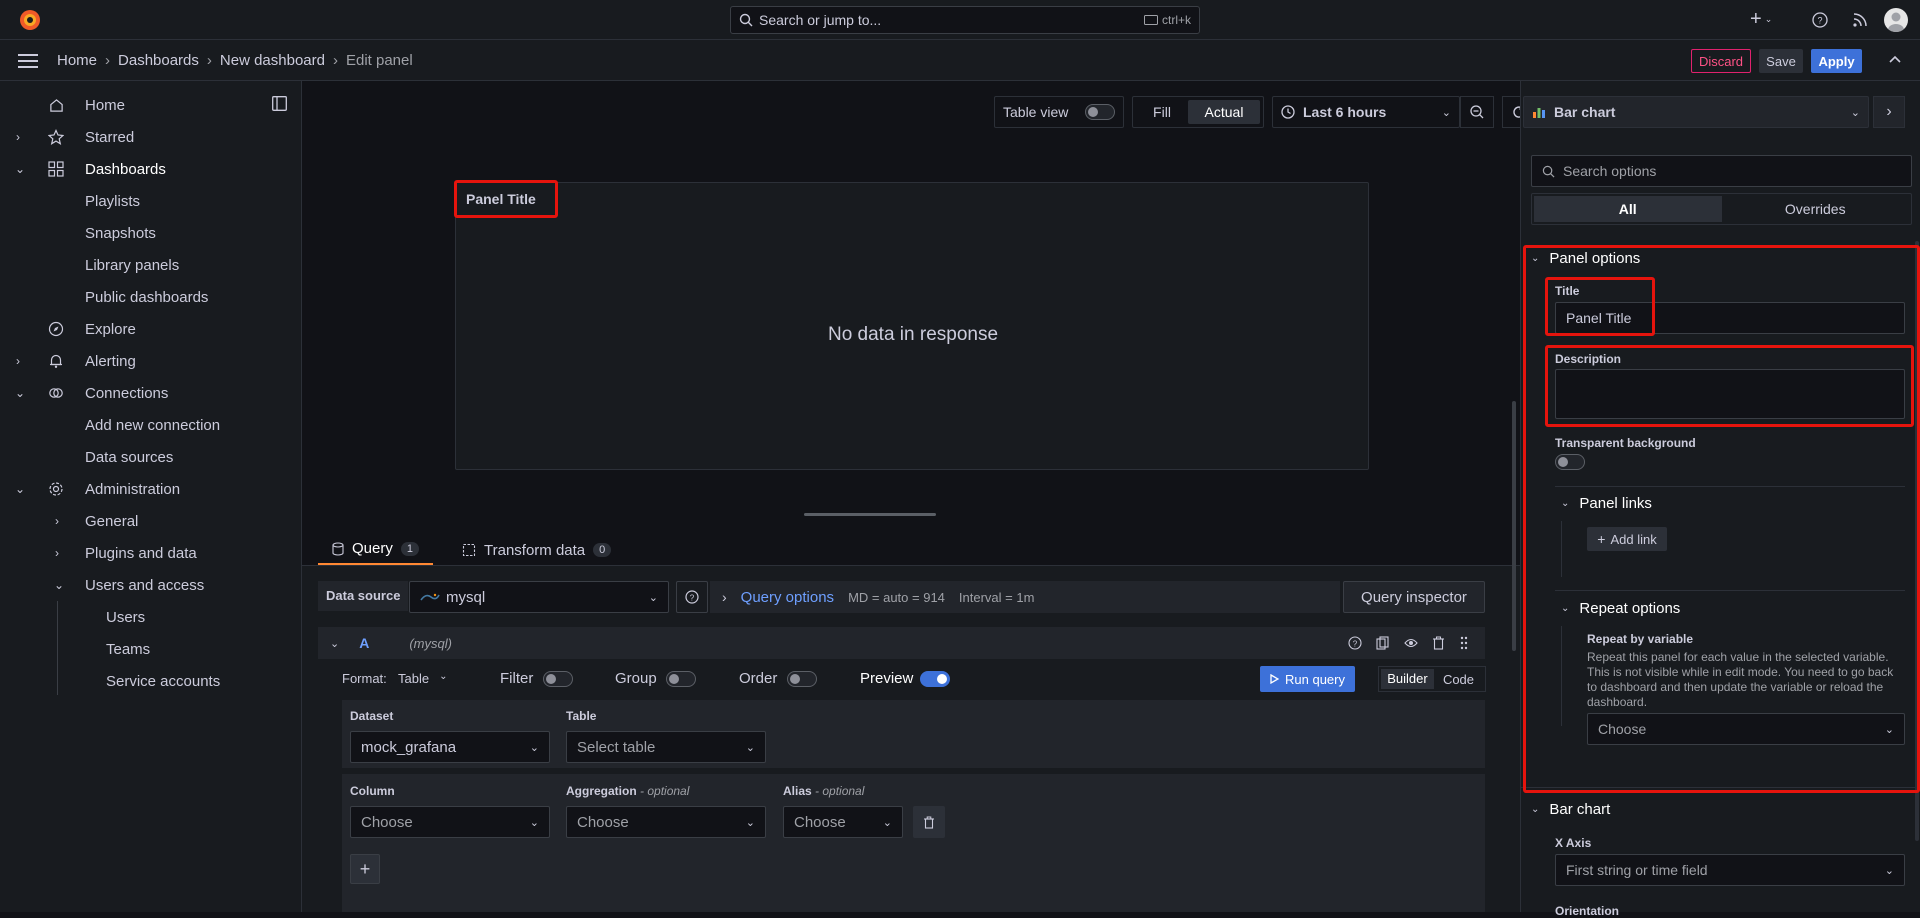 The width and height of the screenshot is (1920, 918). Describe the element at coordinates (539, 597) in the screenshot. I see `datasource-picker: mysql ⌄` at that location.